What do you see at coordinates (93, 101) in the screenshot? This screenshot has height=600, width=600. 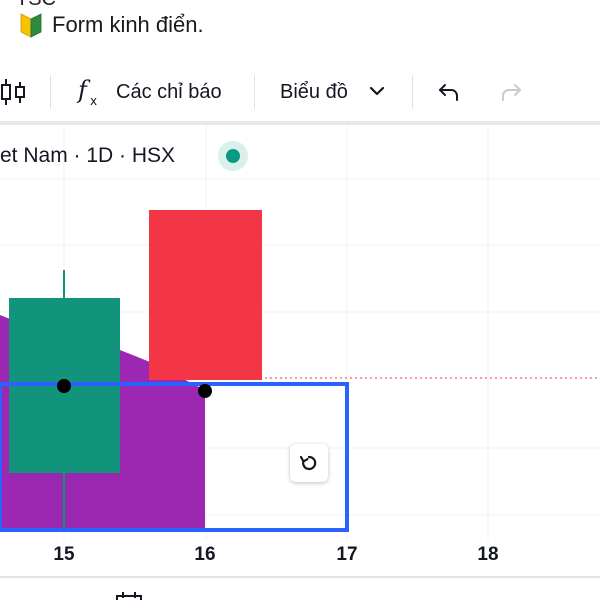 I see `svg-text: x` at bounding box center [93, 101].